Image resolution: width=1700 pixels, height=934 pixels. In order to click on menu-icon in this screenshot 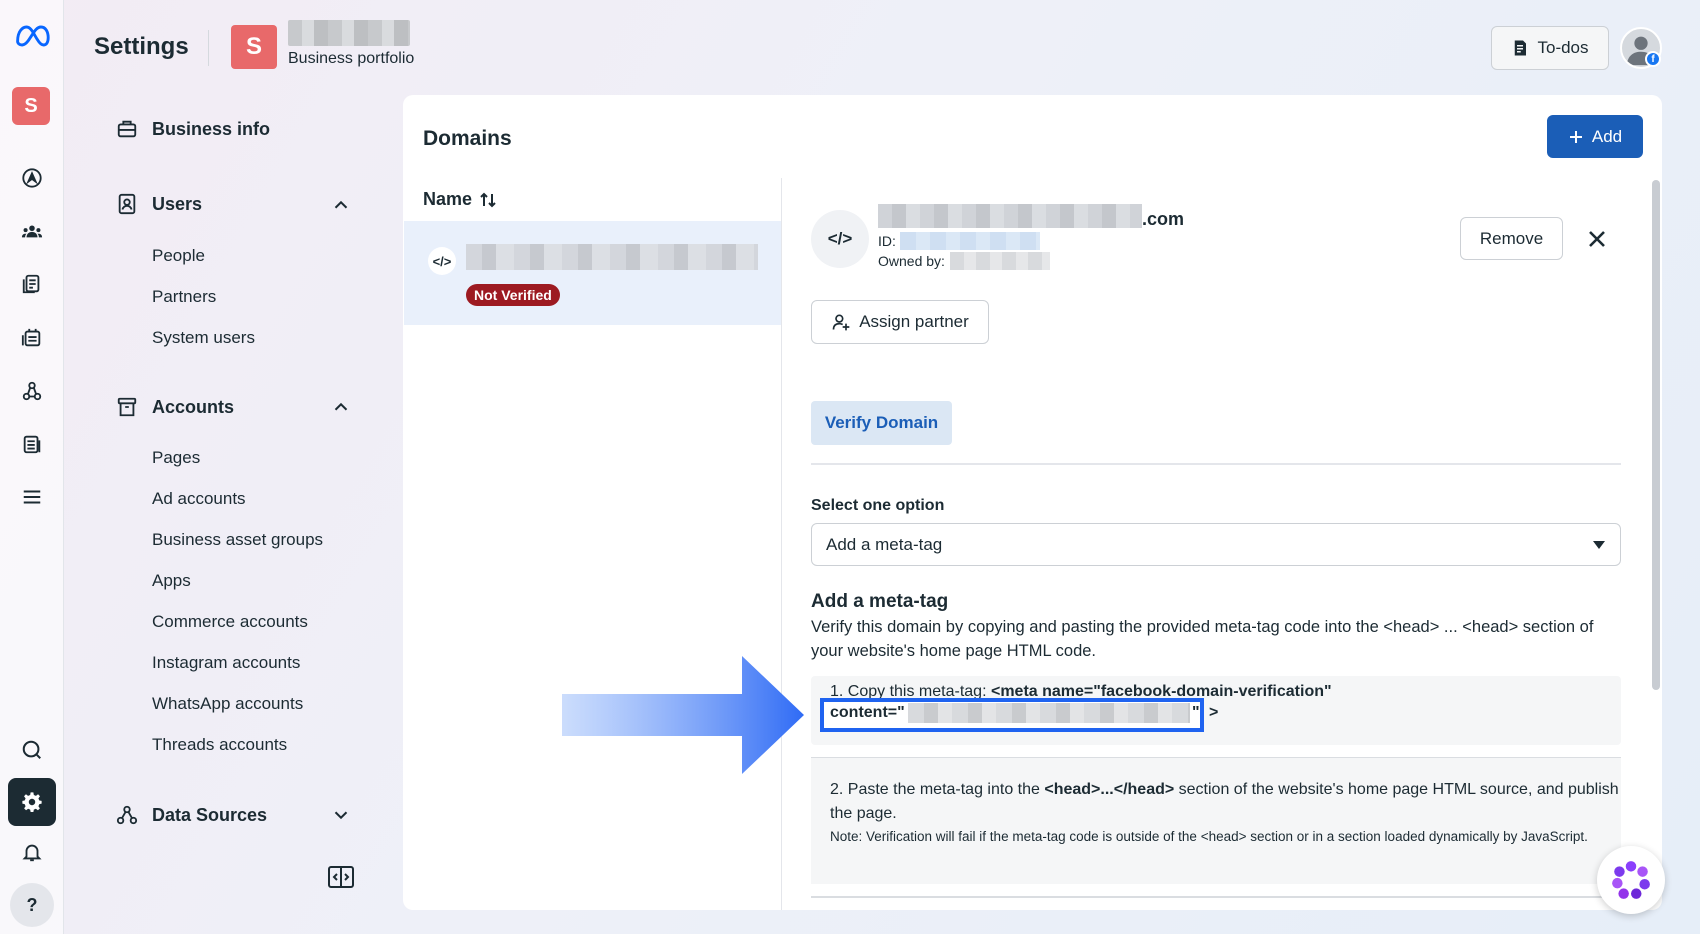, I will do `click(32, 497)`.